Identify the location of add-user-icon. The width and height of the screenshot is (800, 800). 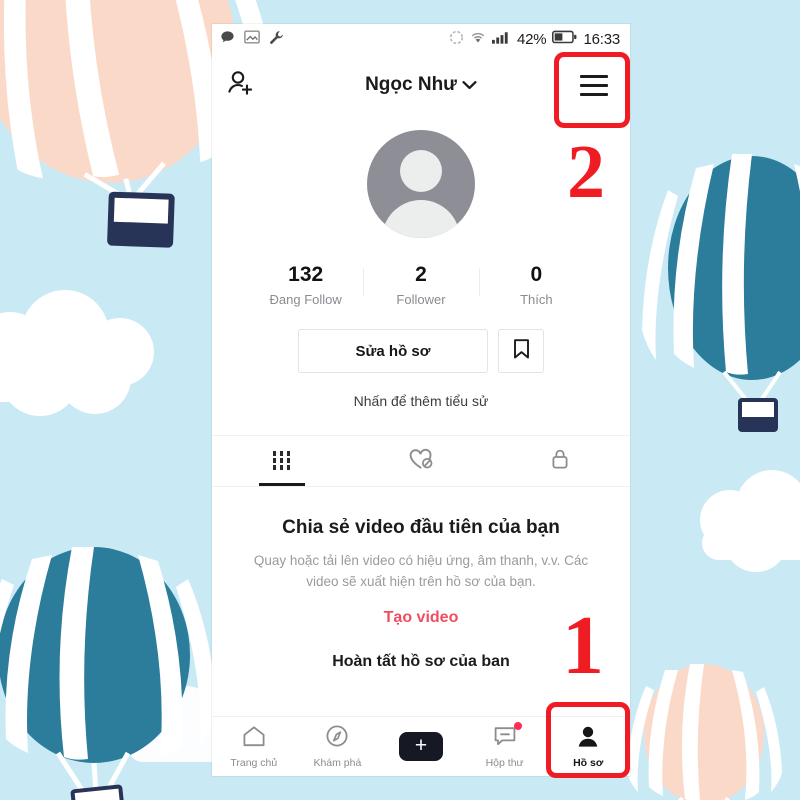
(241, 85).